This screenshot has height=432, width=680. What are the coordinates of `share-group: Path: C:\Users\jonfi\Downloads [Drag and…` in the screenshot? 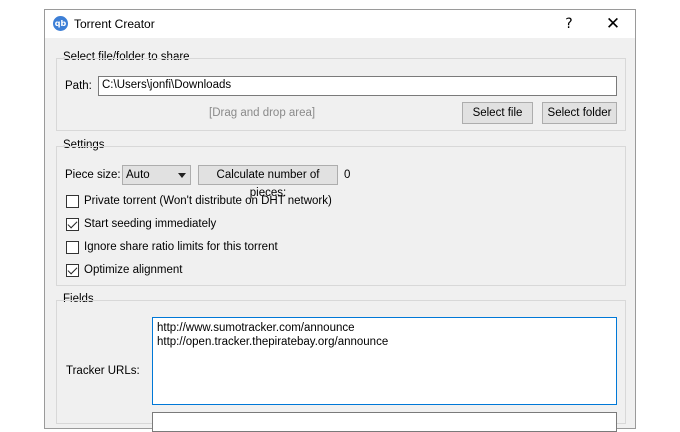 It's located at (341, 94).